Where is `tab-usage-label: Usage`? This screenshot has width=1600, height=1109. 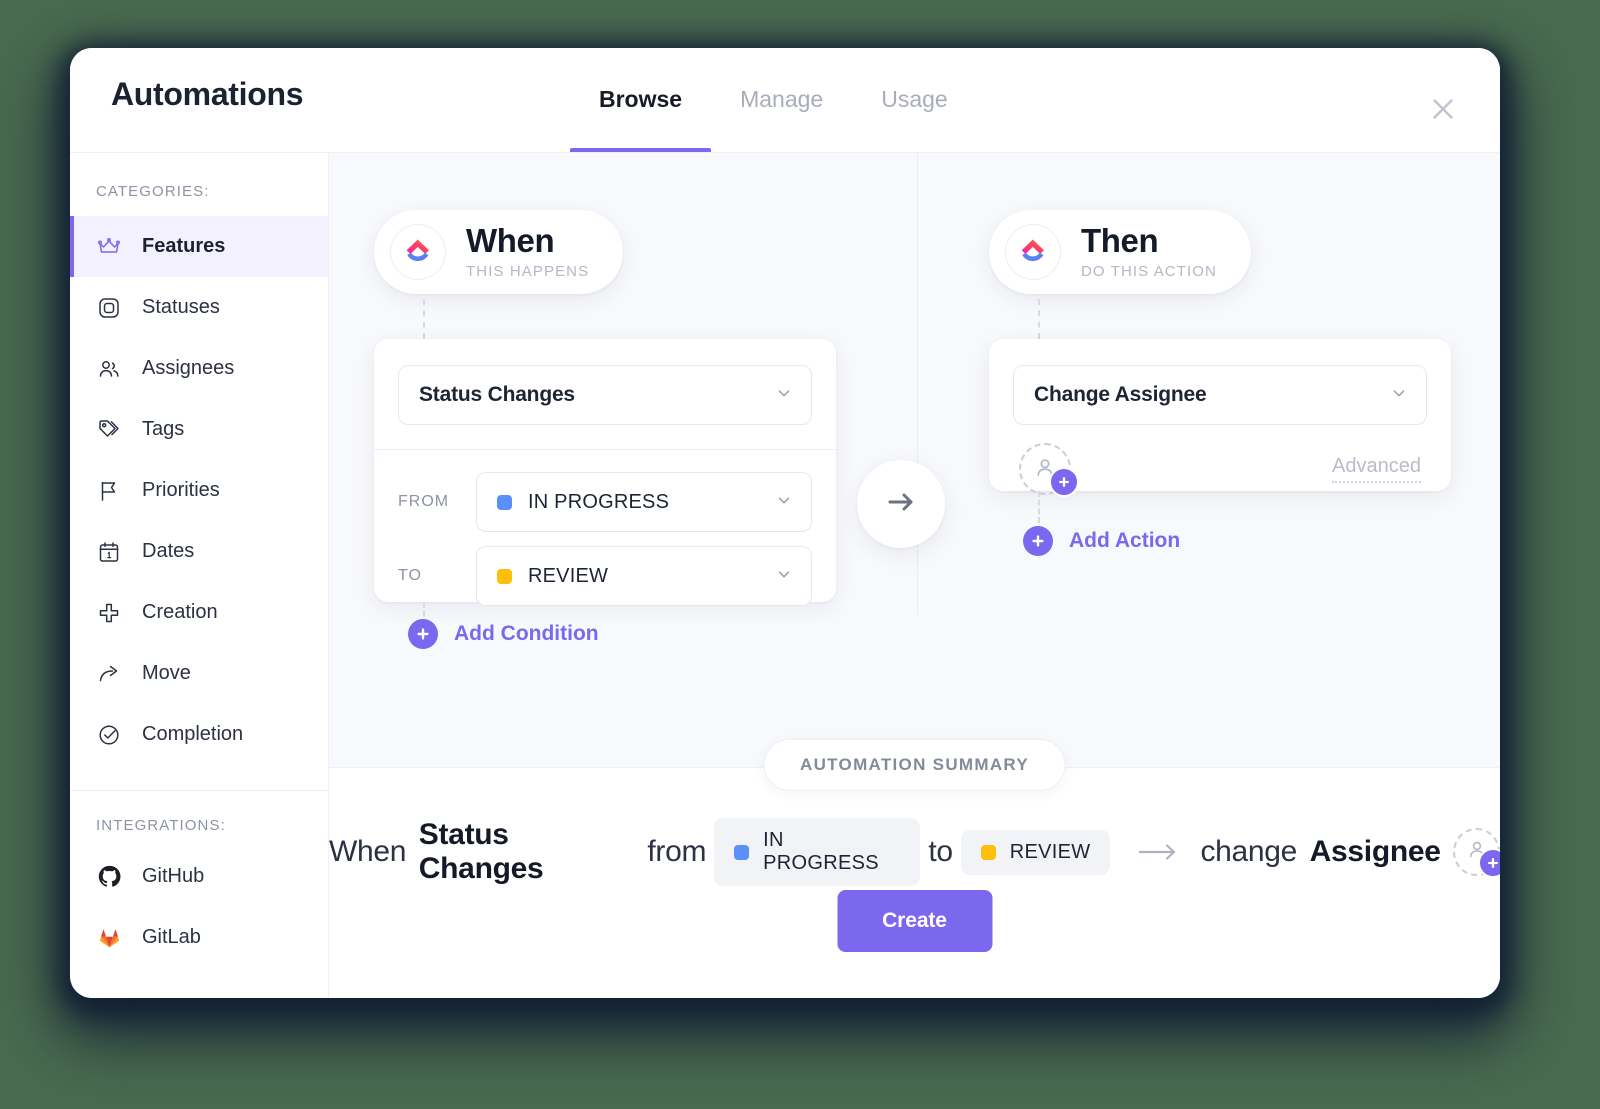
tab-usage-label: Usage is located at coordinates (914, 99).